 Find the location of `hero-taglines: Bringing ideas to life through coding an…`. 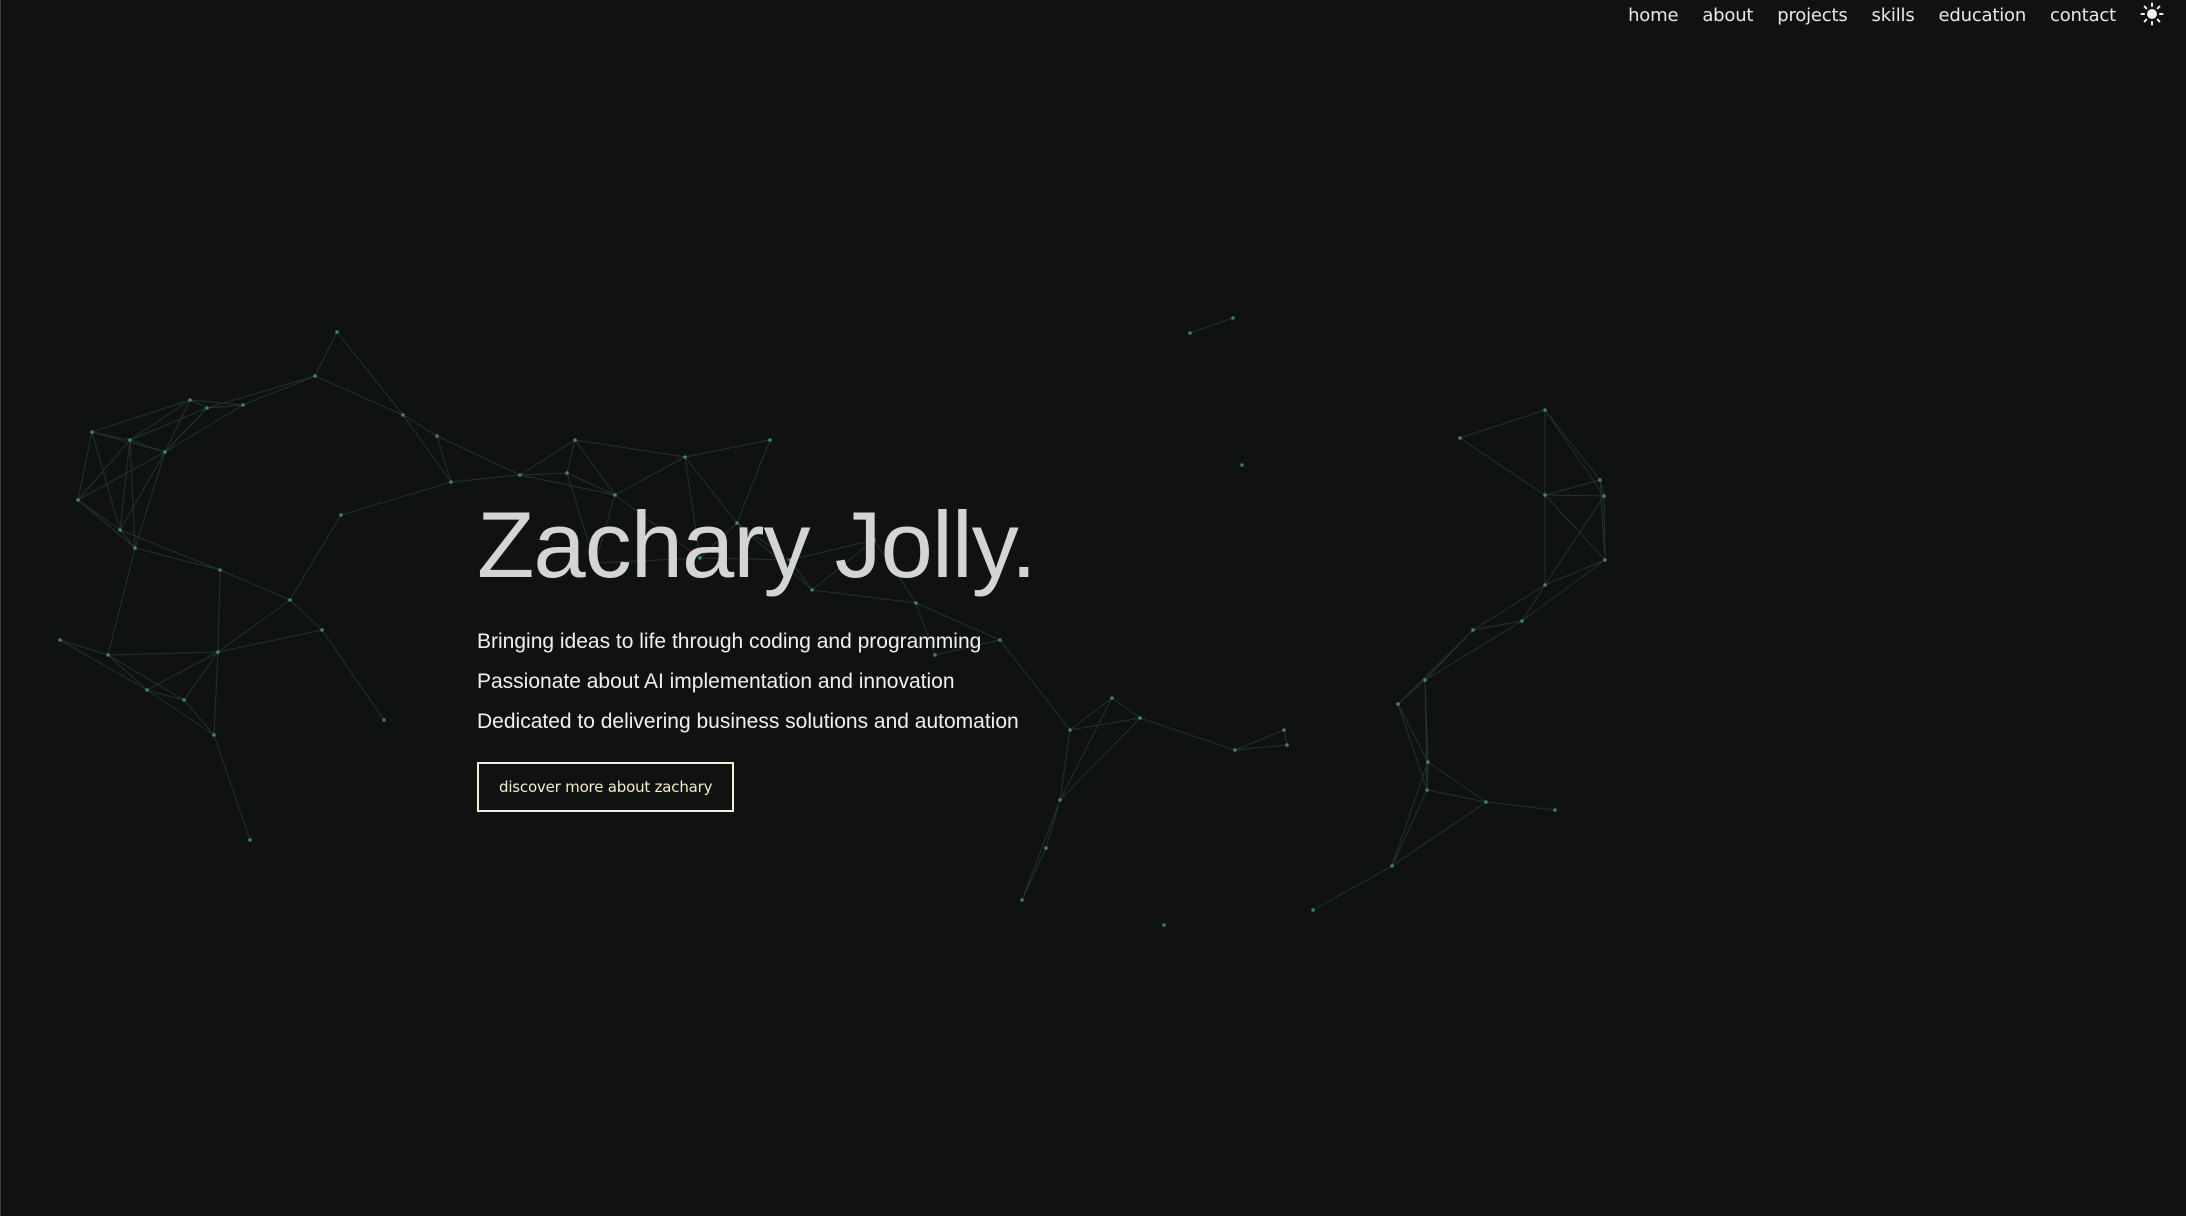

hero-taglines: Bringing ideas to life through coding an… is located at coordinates (927, 682).